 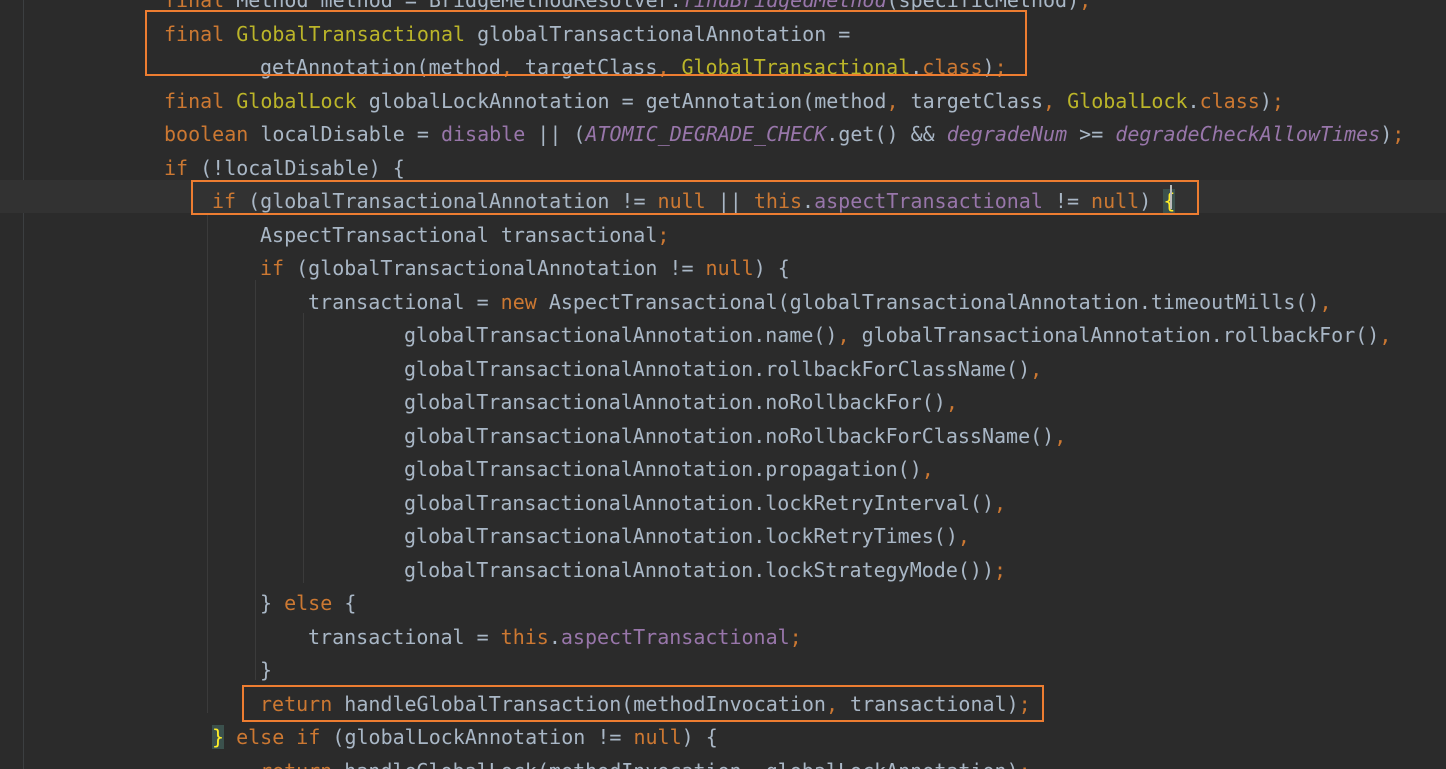 What do you see at coordinates (302, 167) in the screenshot?
I see `code-token: (!localDisable) {` at bounding box center [302, 167].